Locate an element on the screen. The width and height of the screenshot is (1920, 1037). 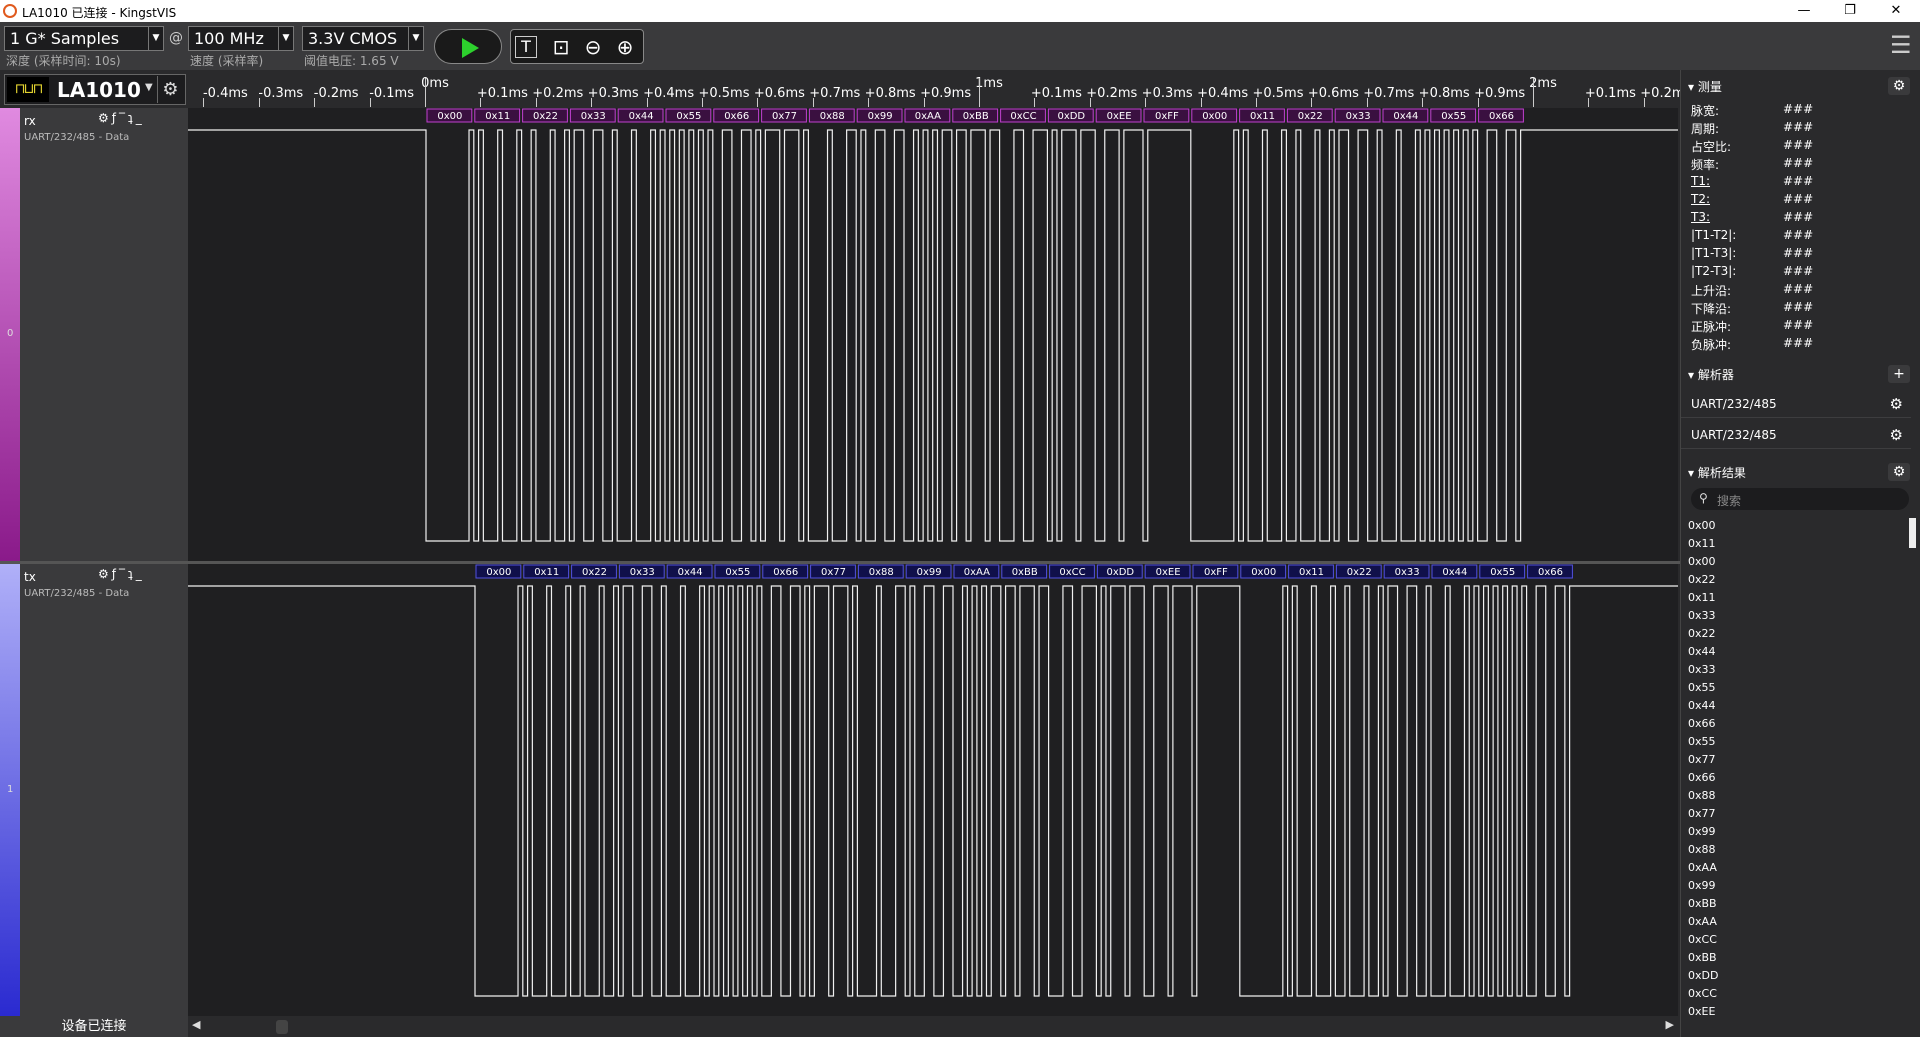
minimize-button: — is located at coordinates (1804, 11).